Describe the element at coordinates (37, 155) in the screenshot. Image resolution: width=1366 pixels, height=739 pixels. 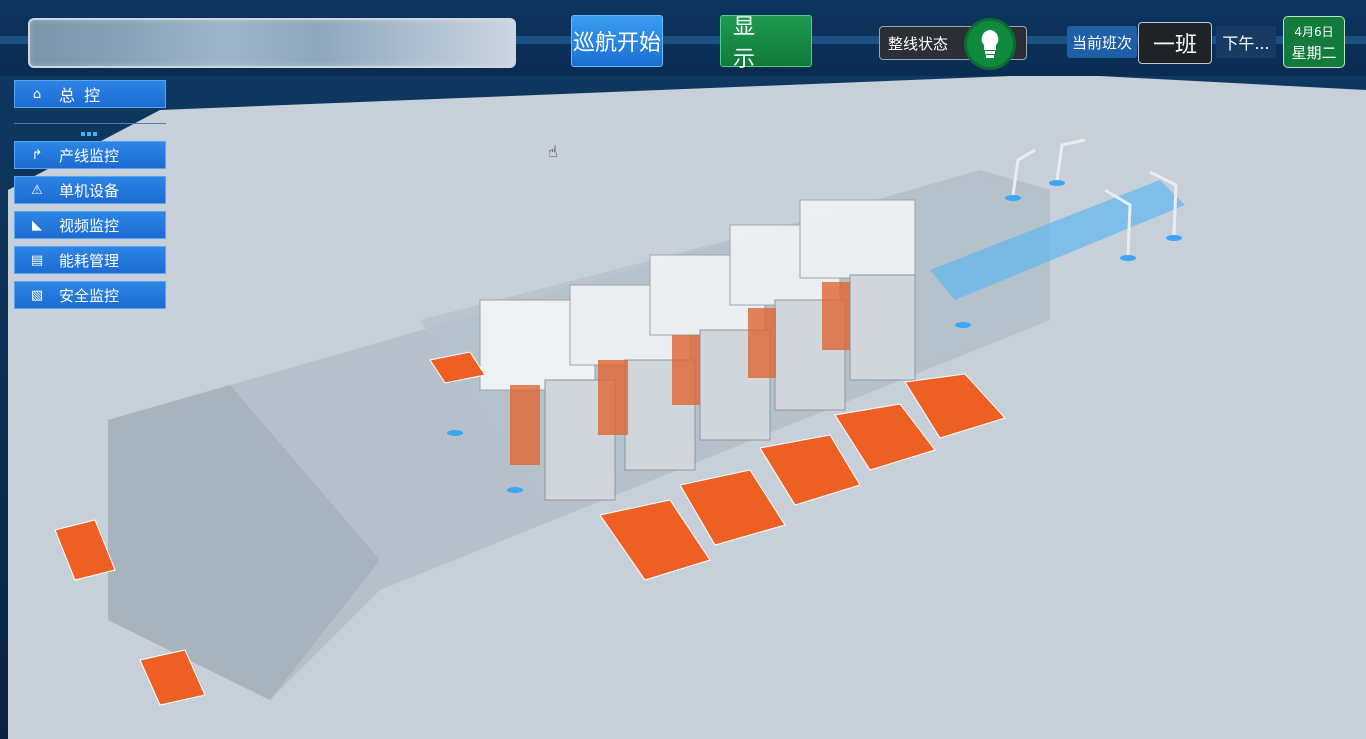
I see `production-line-icon: ↱` at that location.